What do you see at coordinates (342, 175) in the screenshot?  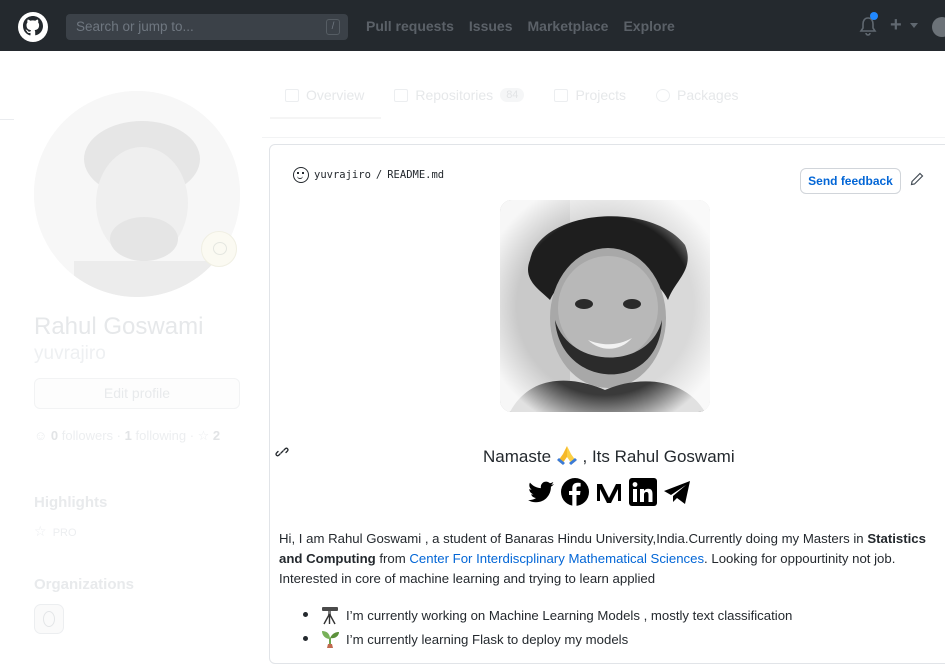 I see `readme-owner: yuvrajiro` at bounding box center [342, 175].